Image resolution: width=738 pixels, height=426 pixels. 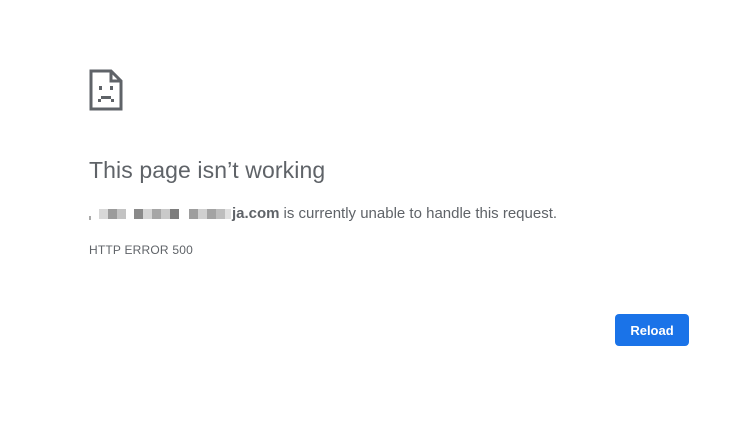 What do you see at coordinates (256, 213) in the screenshot?
I see `domain-suffix: ja.com` at bounding box center [256, 213].